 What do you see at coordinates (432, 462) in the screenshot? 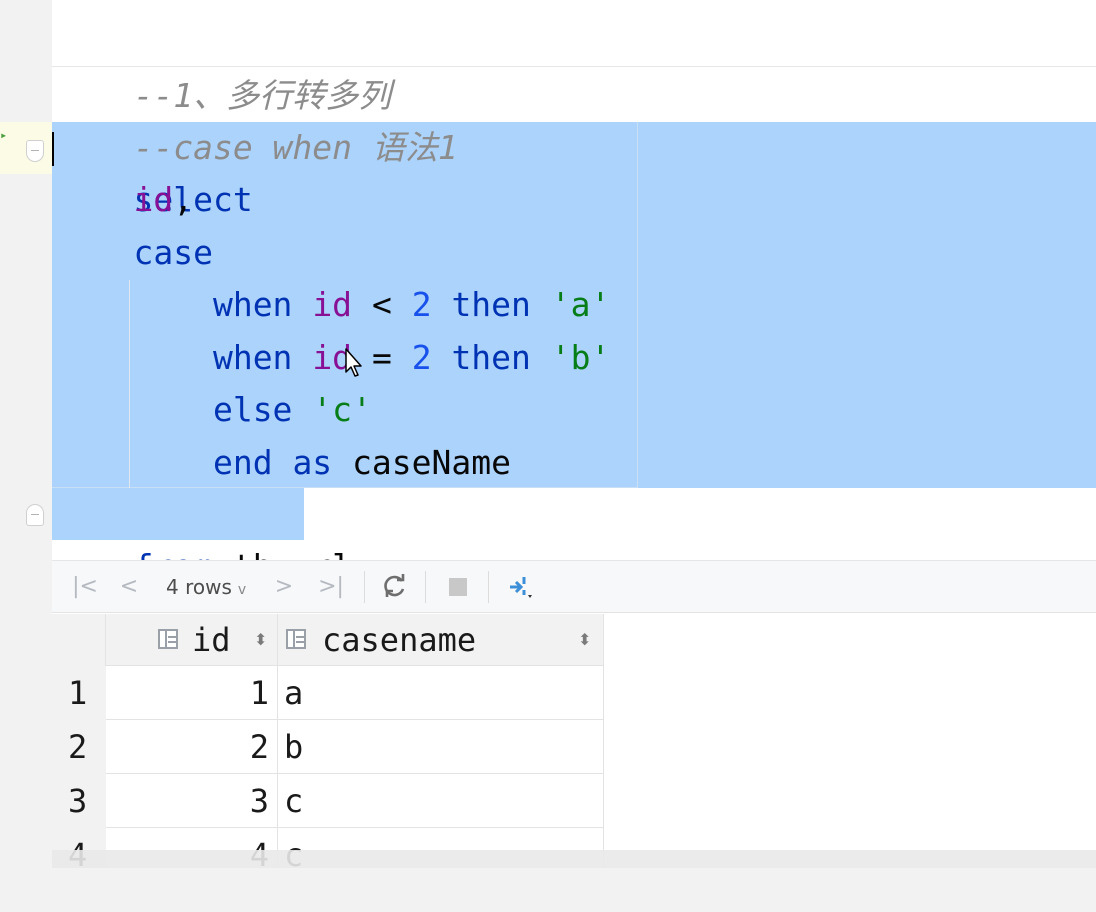
I see `alias-casename: caseName` at bounding box center [432, 462].